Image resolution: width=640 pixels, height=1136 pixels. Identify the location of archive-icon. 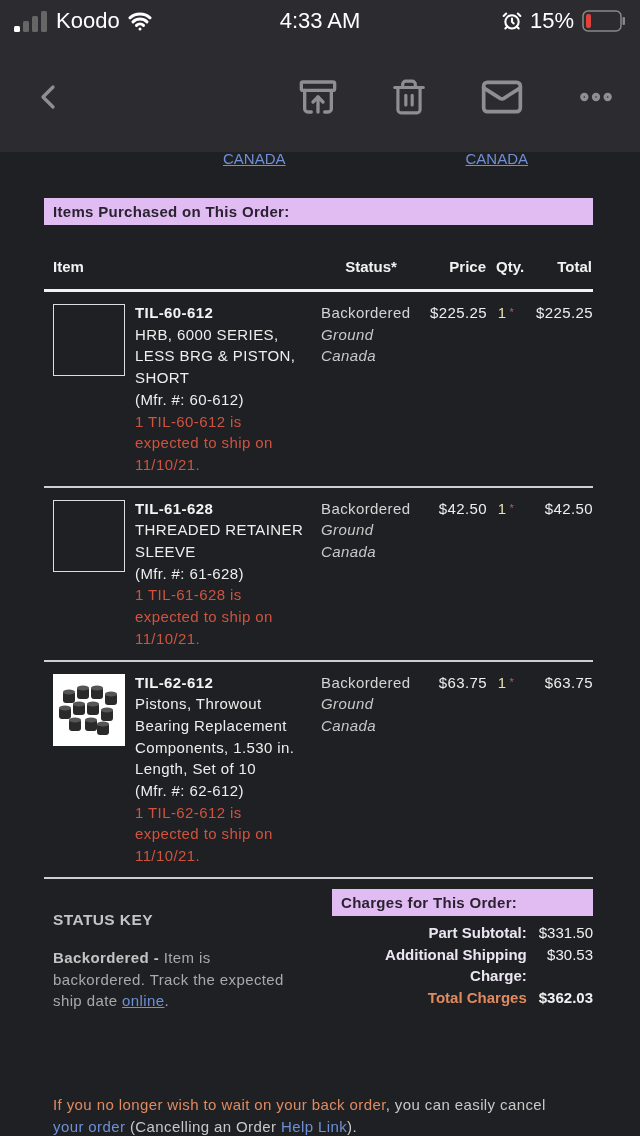
(318, 97).